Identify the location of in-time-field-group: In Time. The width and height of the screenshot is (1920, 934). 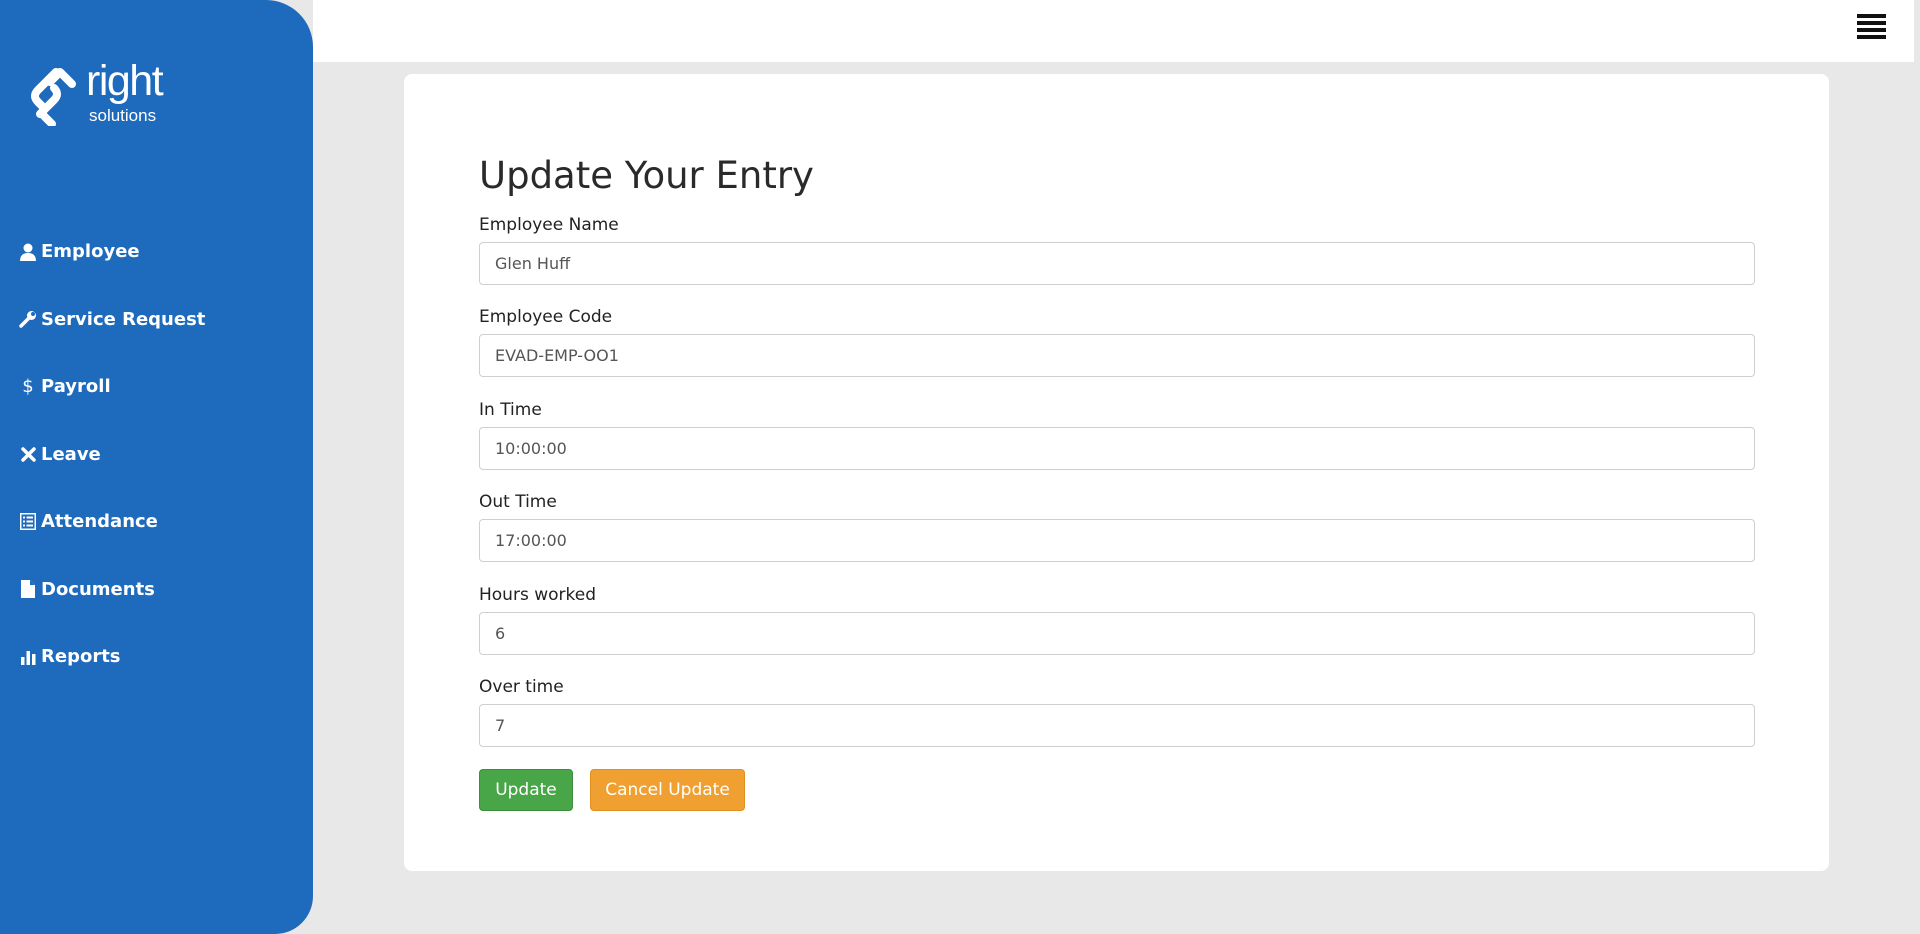
(1117, 434).